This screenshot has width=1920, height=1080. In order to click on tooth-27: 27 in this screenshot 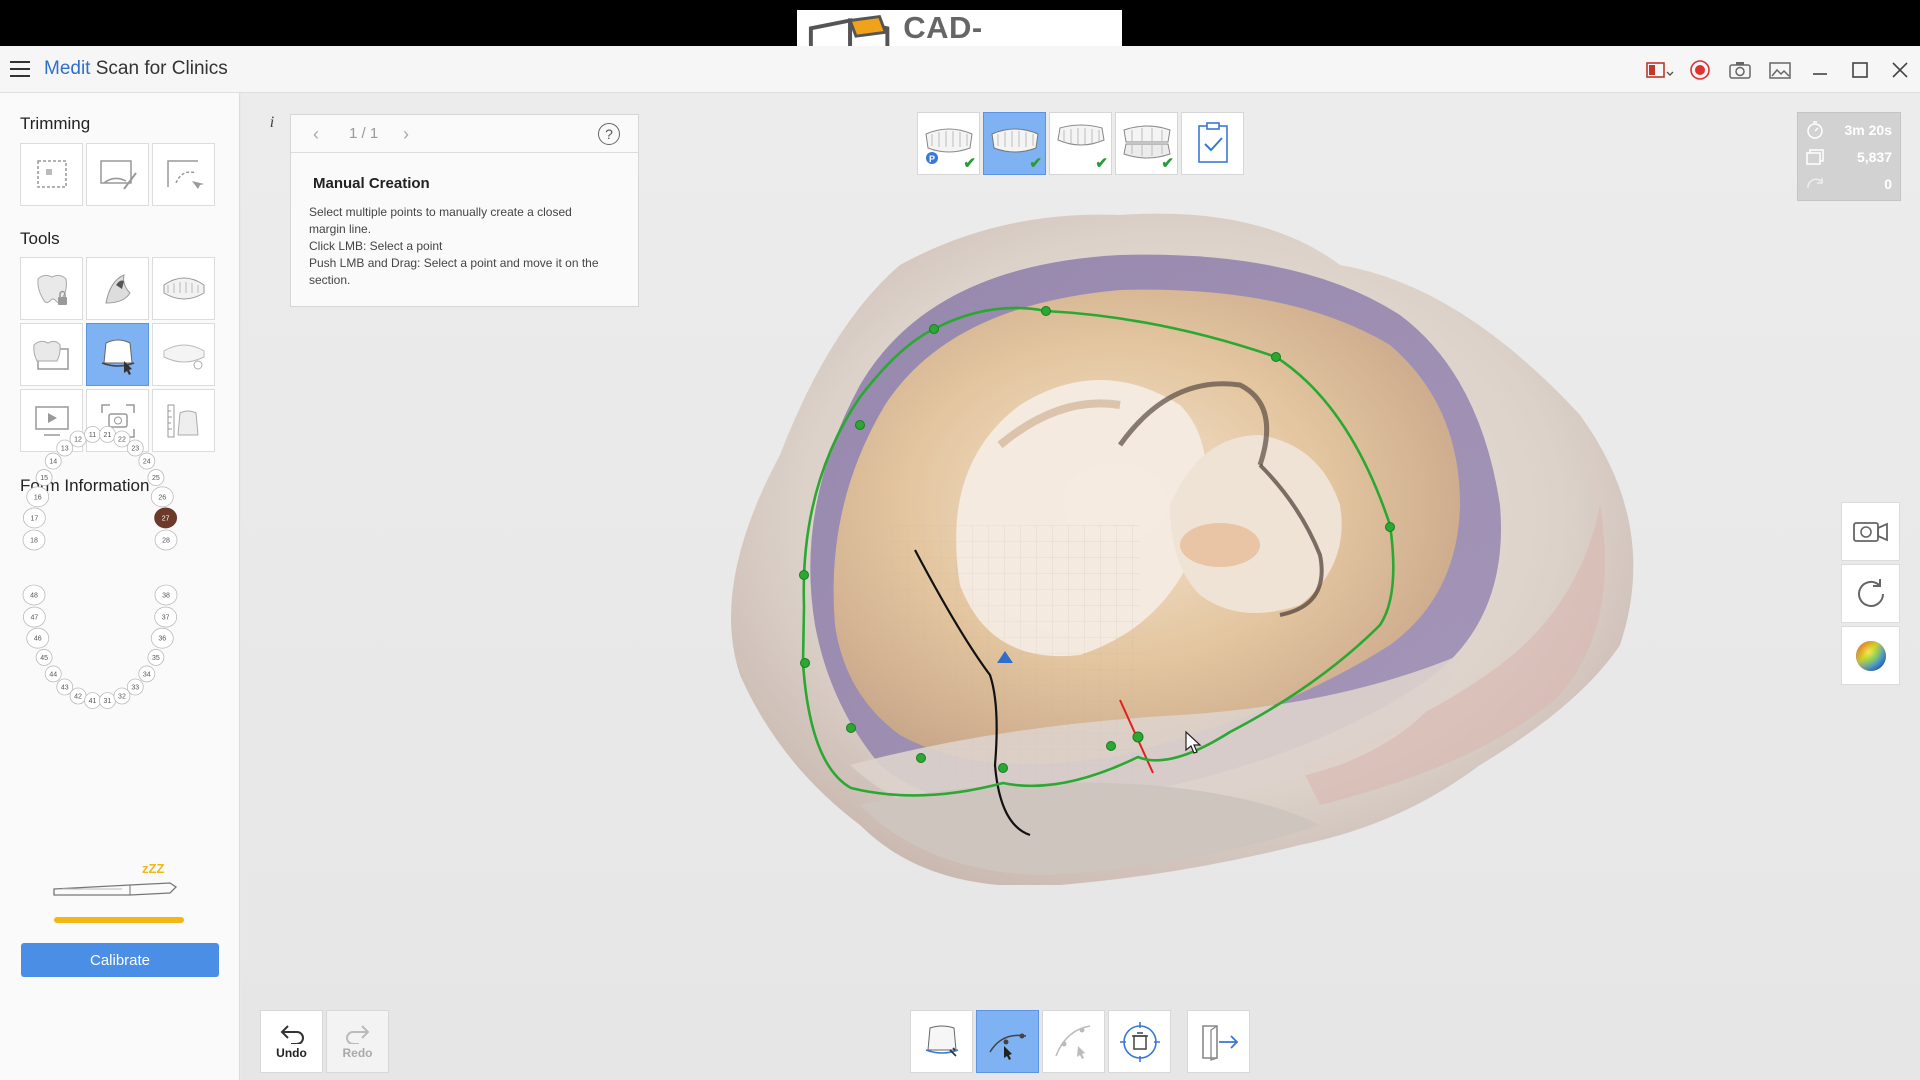, I will do `click(166, 518)`.